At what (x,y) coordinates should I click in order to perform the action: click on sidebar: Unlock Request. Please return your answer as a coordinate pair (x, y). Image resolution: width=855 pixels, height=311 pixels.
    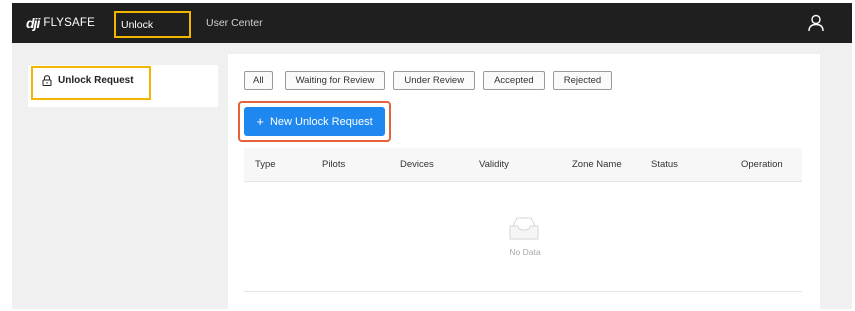
    Looking at the image, I should click on (123, 86).